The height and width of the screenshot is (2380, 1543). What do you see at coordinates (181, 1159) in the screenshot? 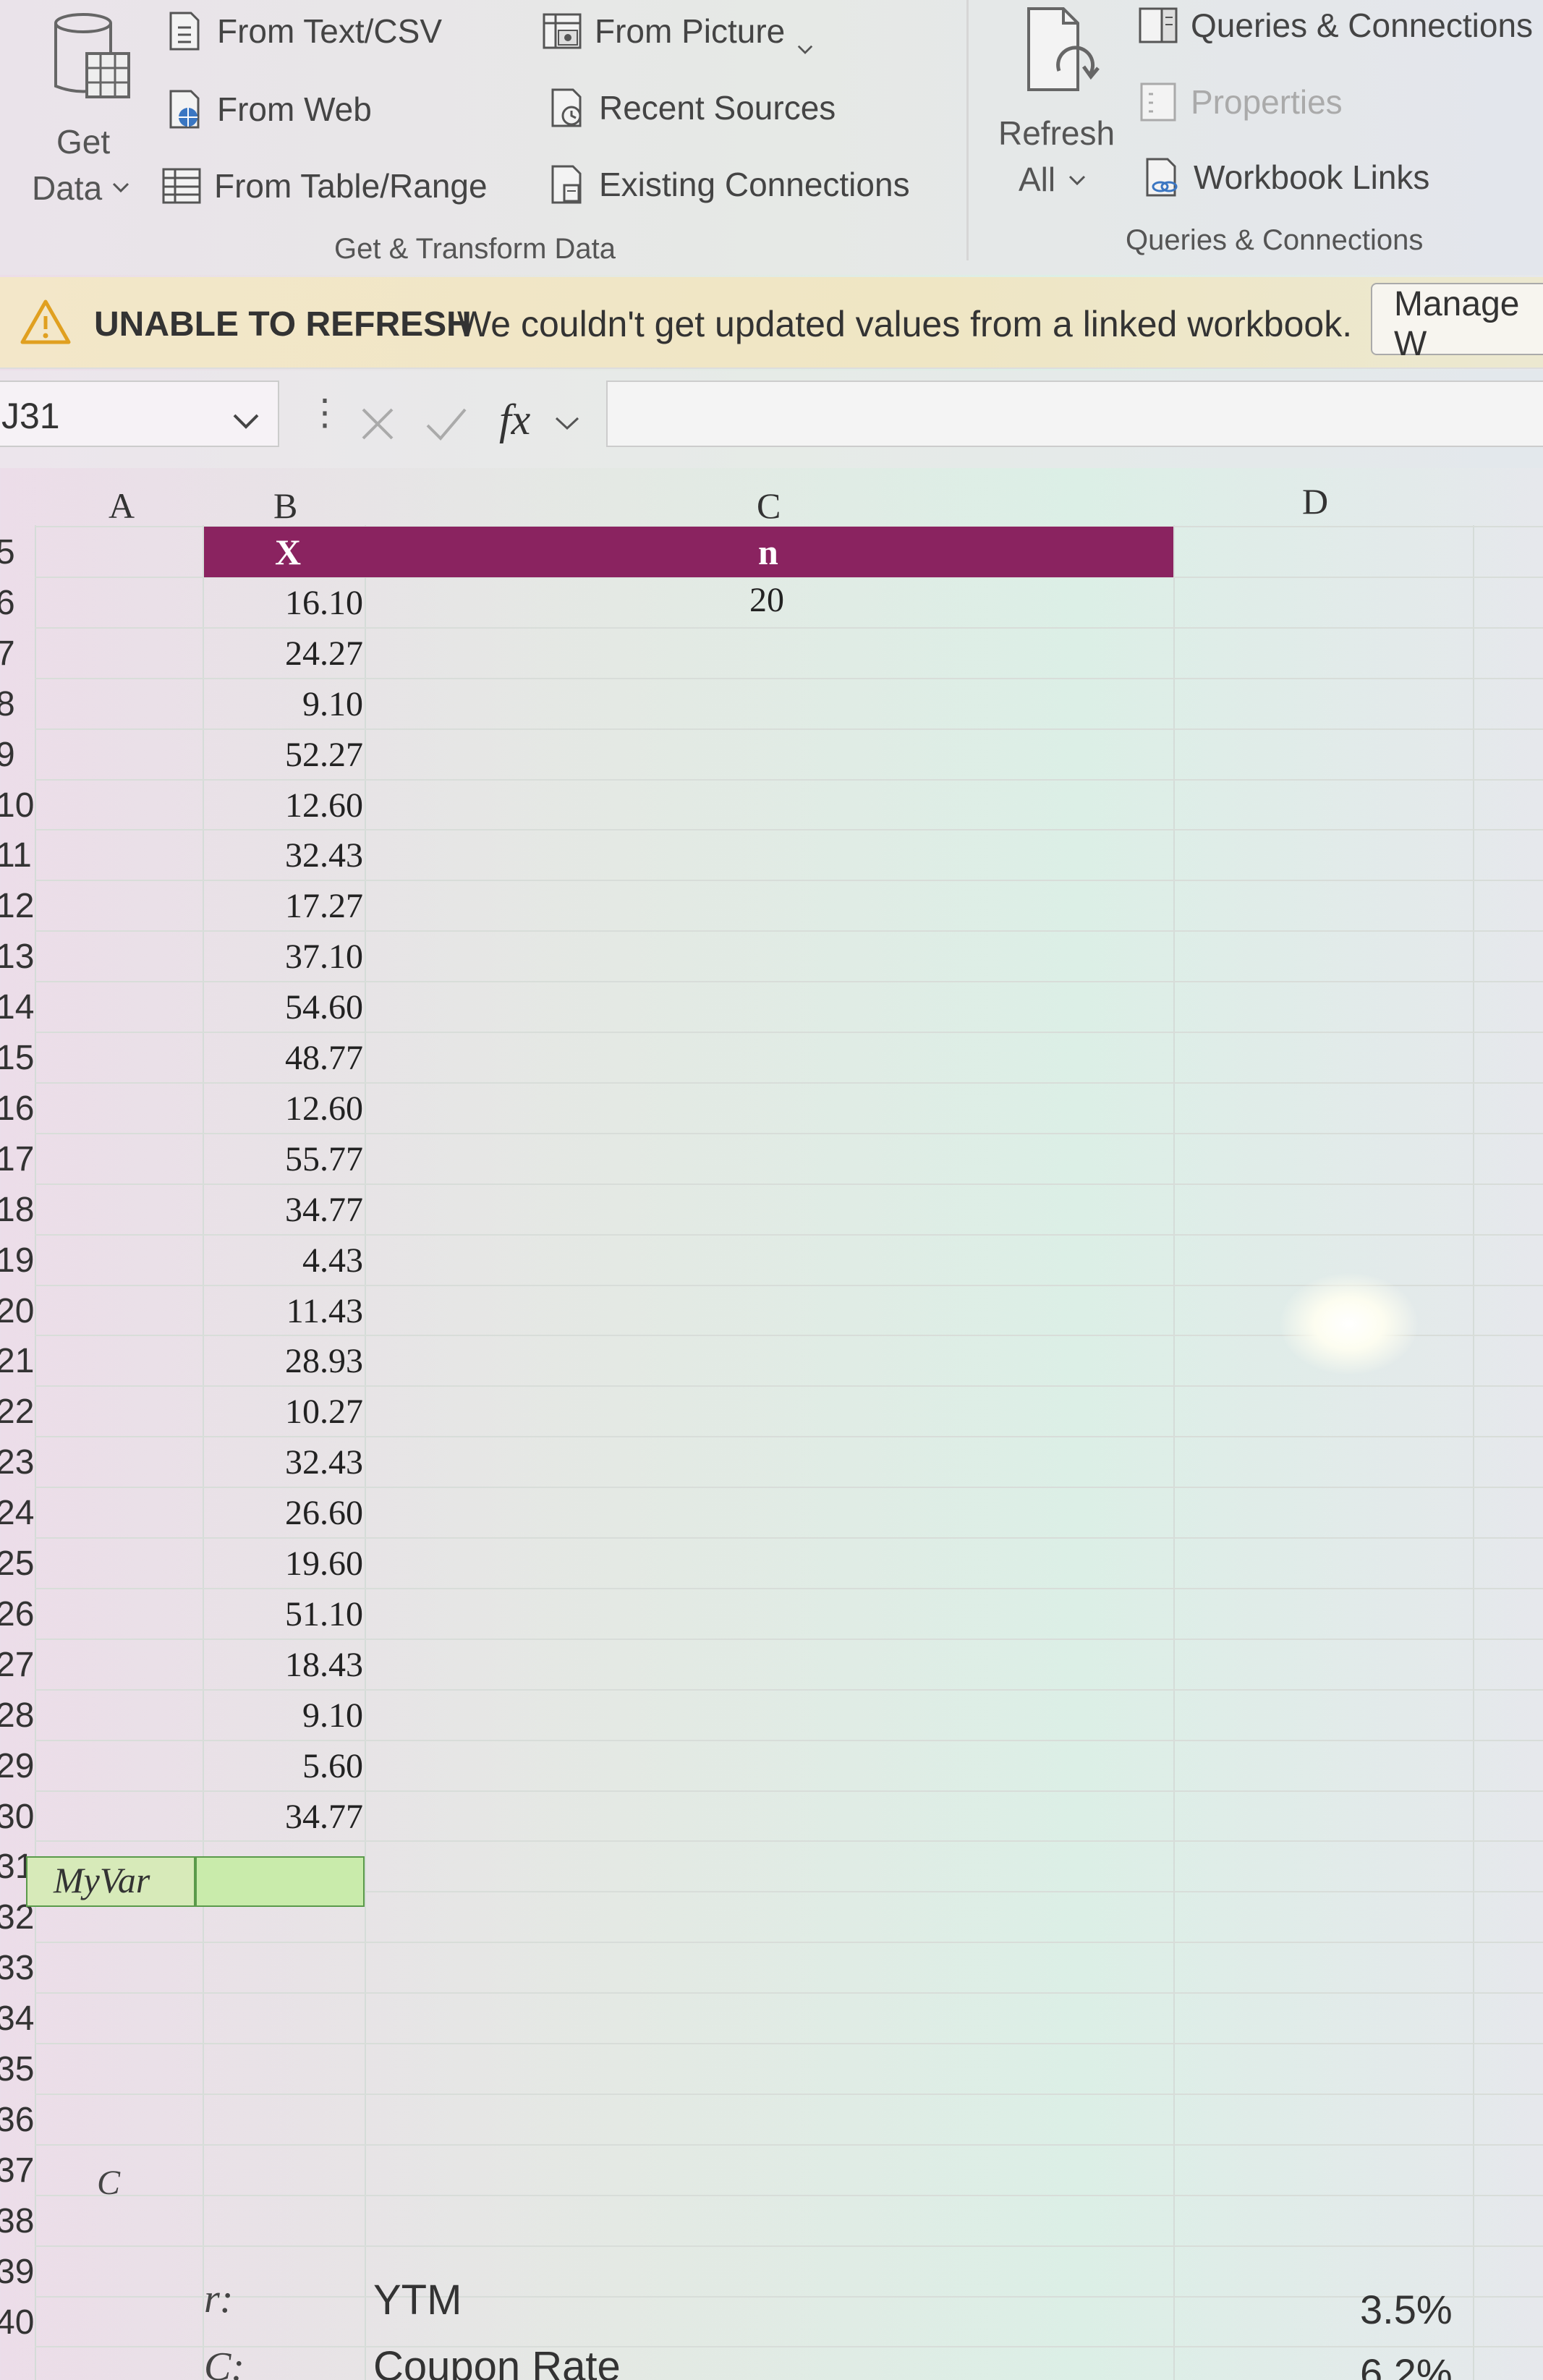
I see `x-value-cell: 55.77` at bounding box center [181, 1159].